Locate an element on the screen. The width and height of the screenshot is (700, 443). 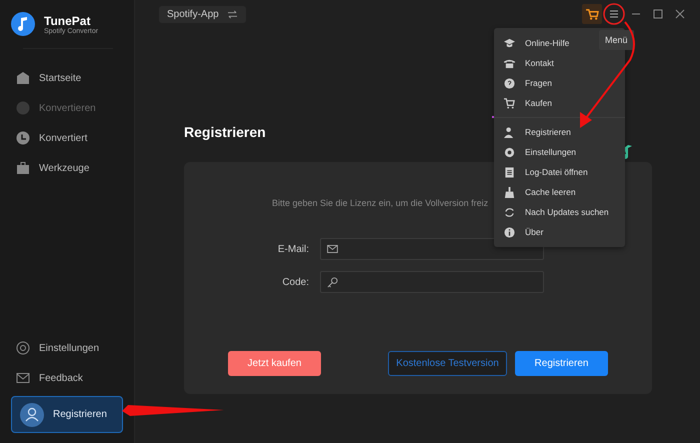
graduation-cap-icon is located at coordinates (509, 43).